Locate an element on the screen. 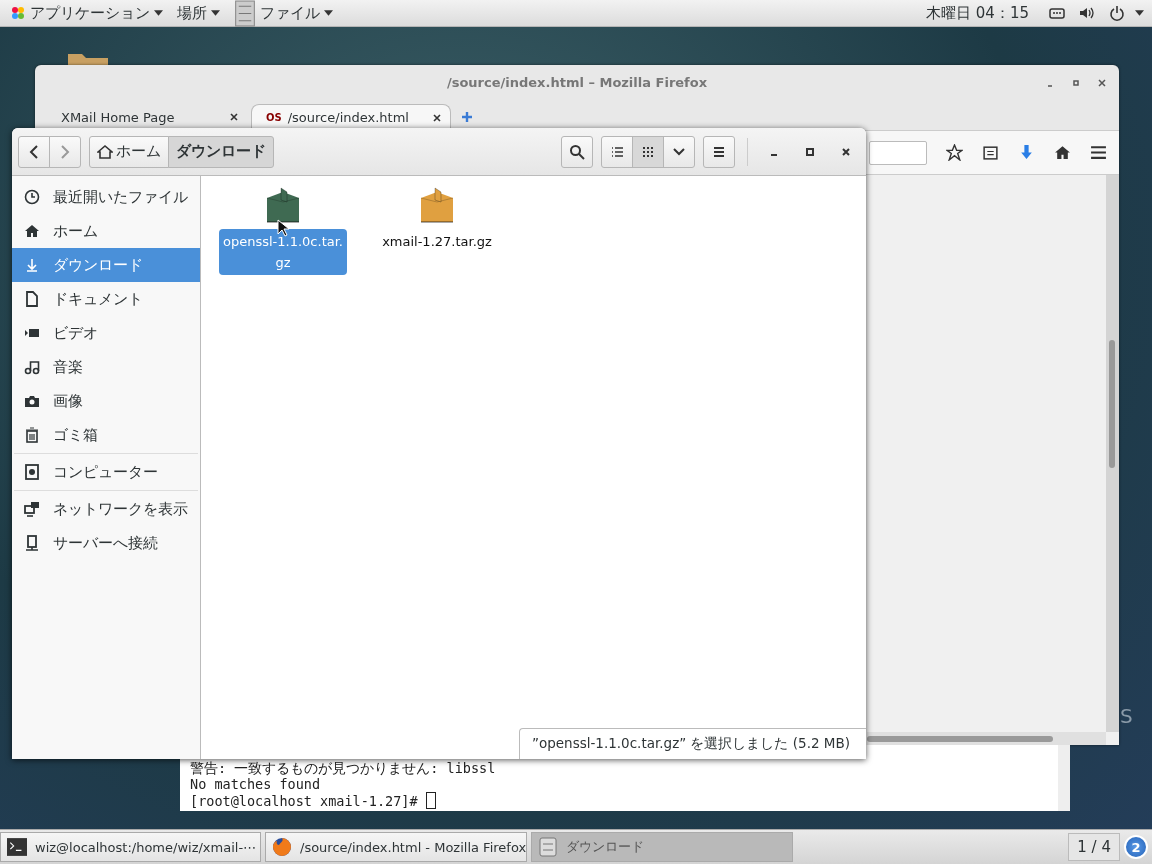  top-menu: アプリケーション is located at coordinates (86, 13).